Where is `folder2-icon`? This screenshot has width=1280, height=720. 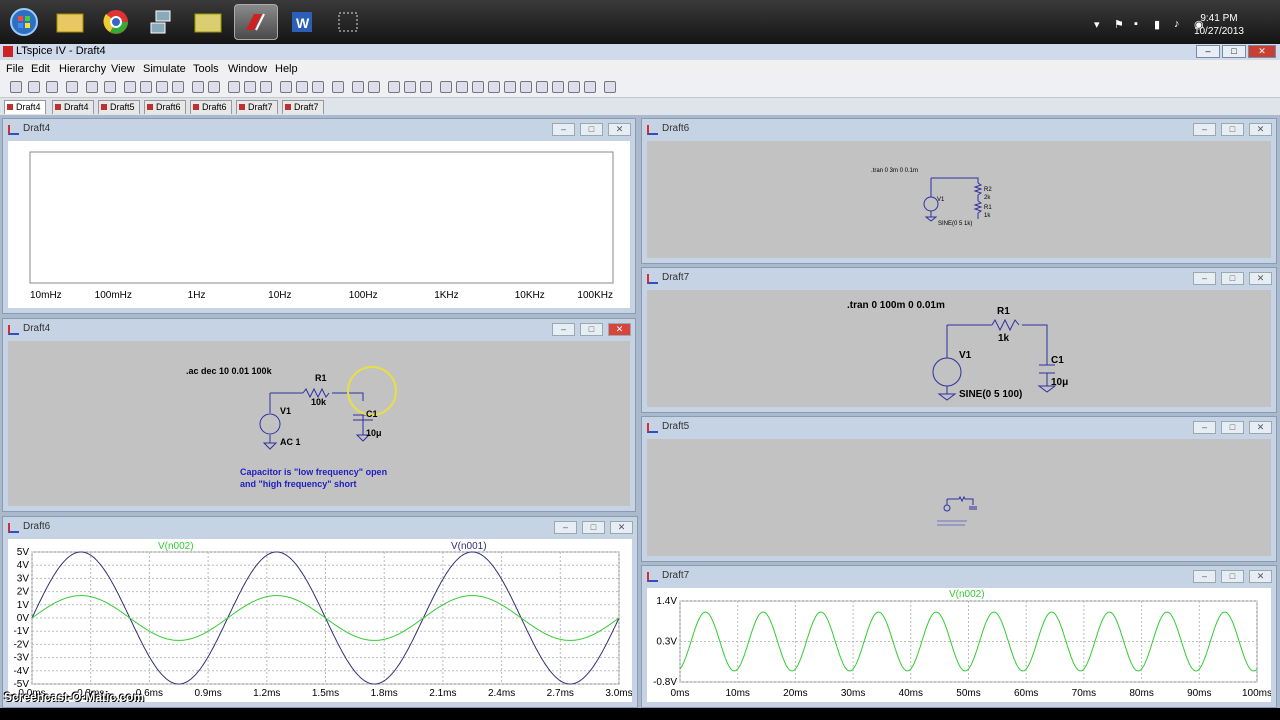 folder2-icon is located at coordinates (208, 22).